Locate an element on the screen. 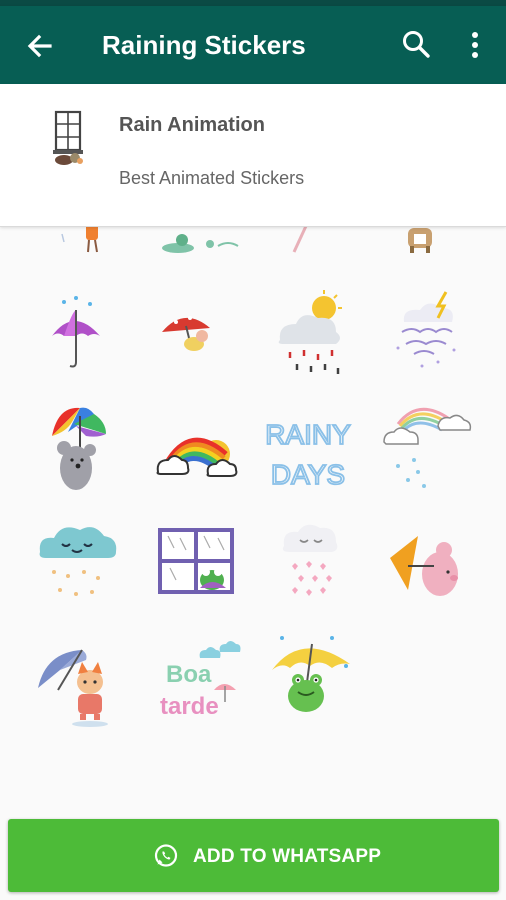  dog-sticker is located at coordinates (420, 240).